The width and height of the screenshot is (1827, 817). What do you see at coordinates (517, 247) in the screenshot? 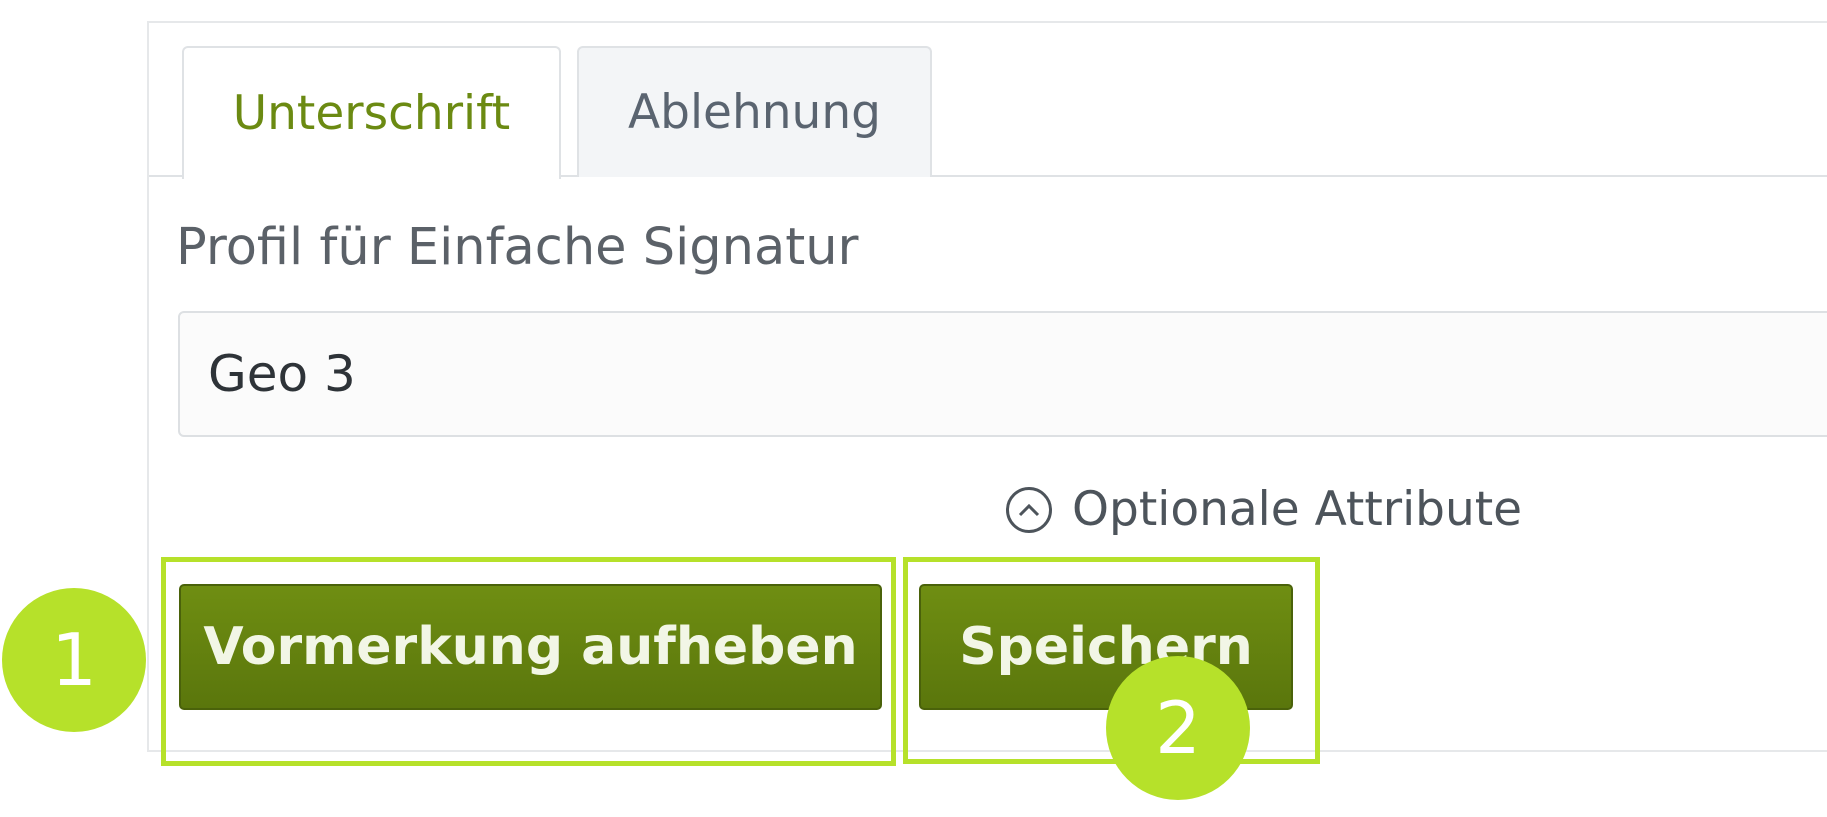
I see `profile-field-label: Profil für Einfache Signatur` at bounding box center [517, 247].